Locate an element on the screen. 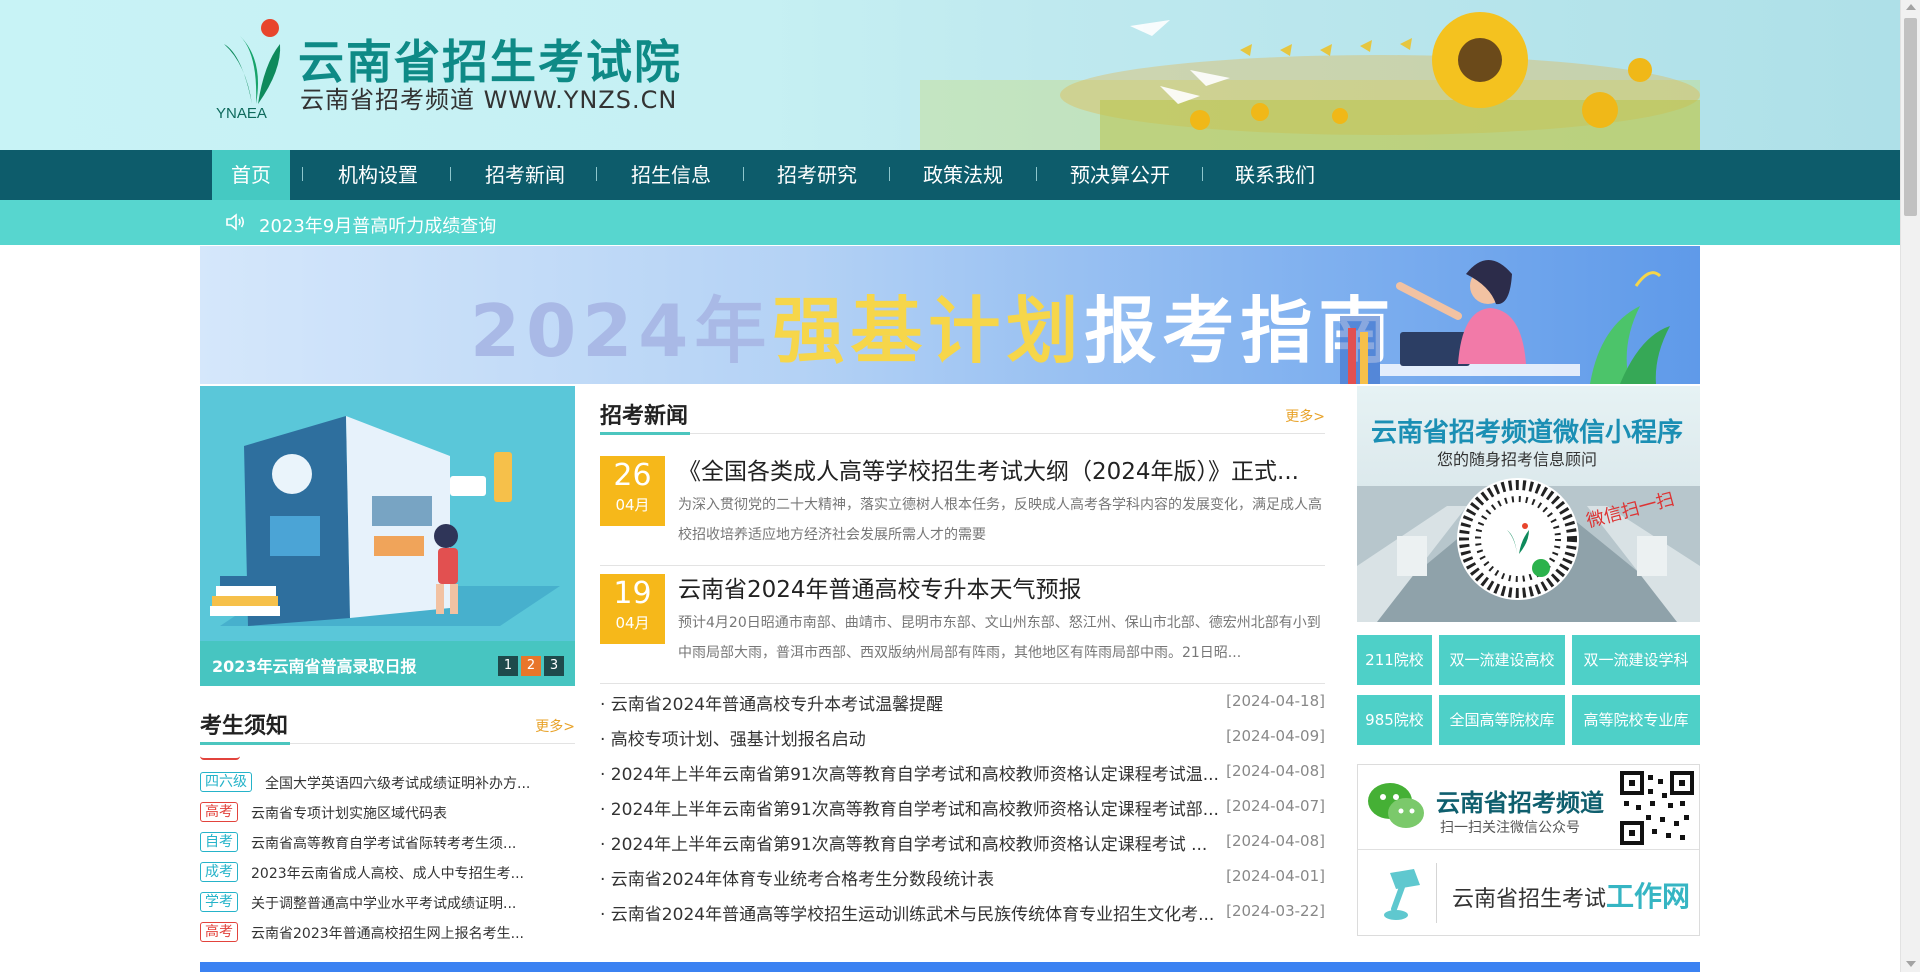 The width and height of the screenshot is (1920, 972). news-more-link: 更多> is located at coordinates (1305, 416).